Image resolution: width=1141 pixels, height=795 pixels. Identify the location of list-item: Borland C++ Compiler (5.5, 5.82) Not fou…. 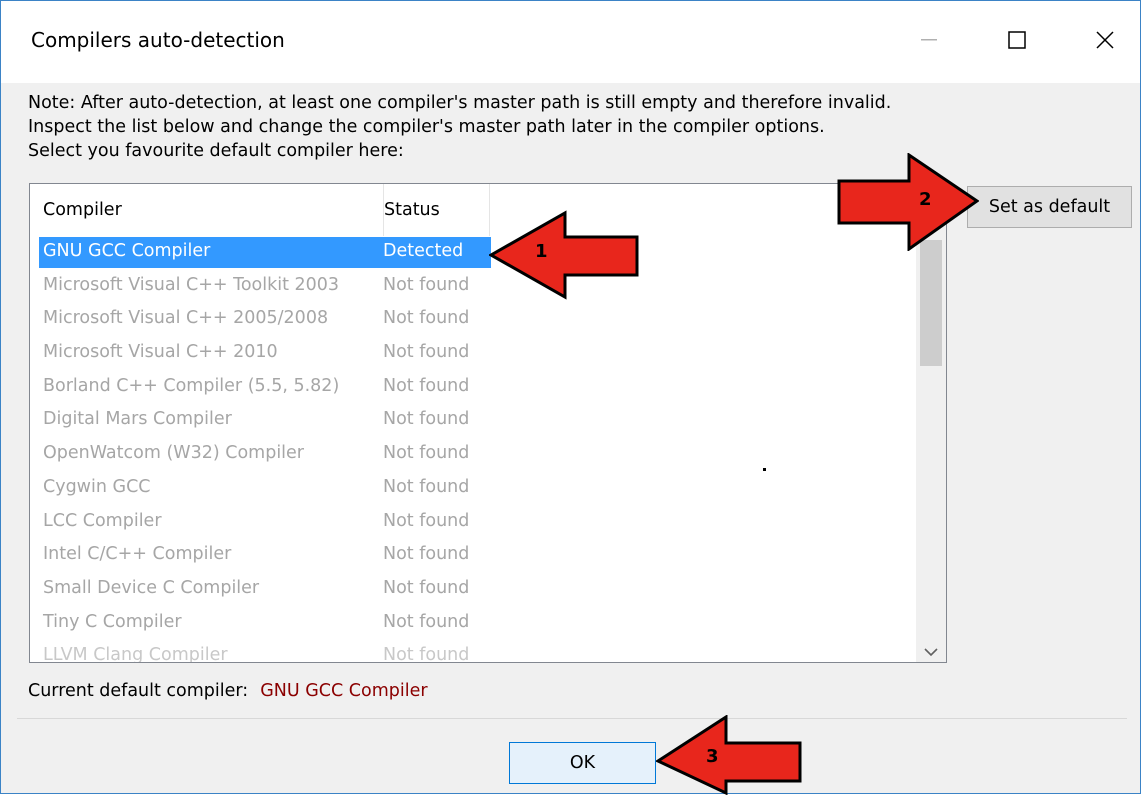
(470, 388).